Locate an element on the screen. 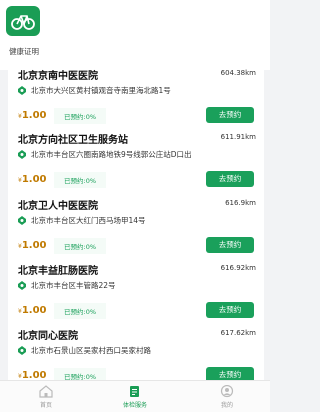 The image size is (320, 412). tab-mine: 我的 is located at coordinates (227, 396).